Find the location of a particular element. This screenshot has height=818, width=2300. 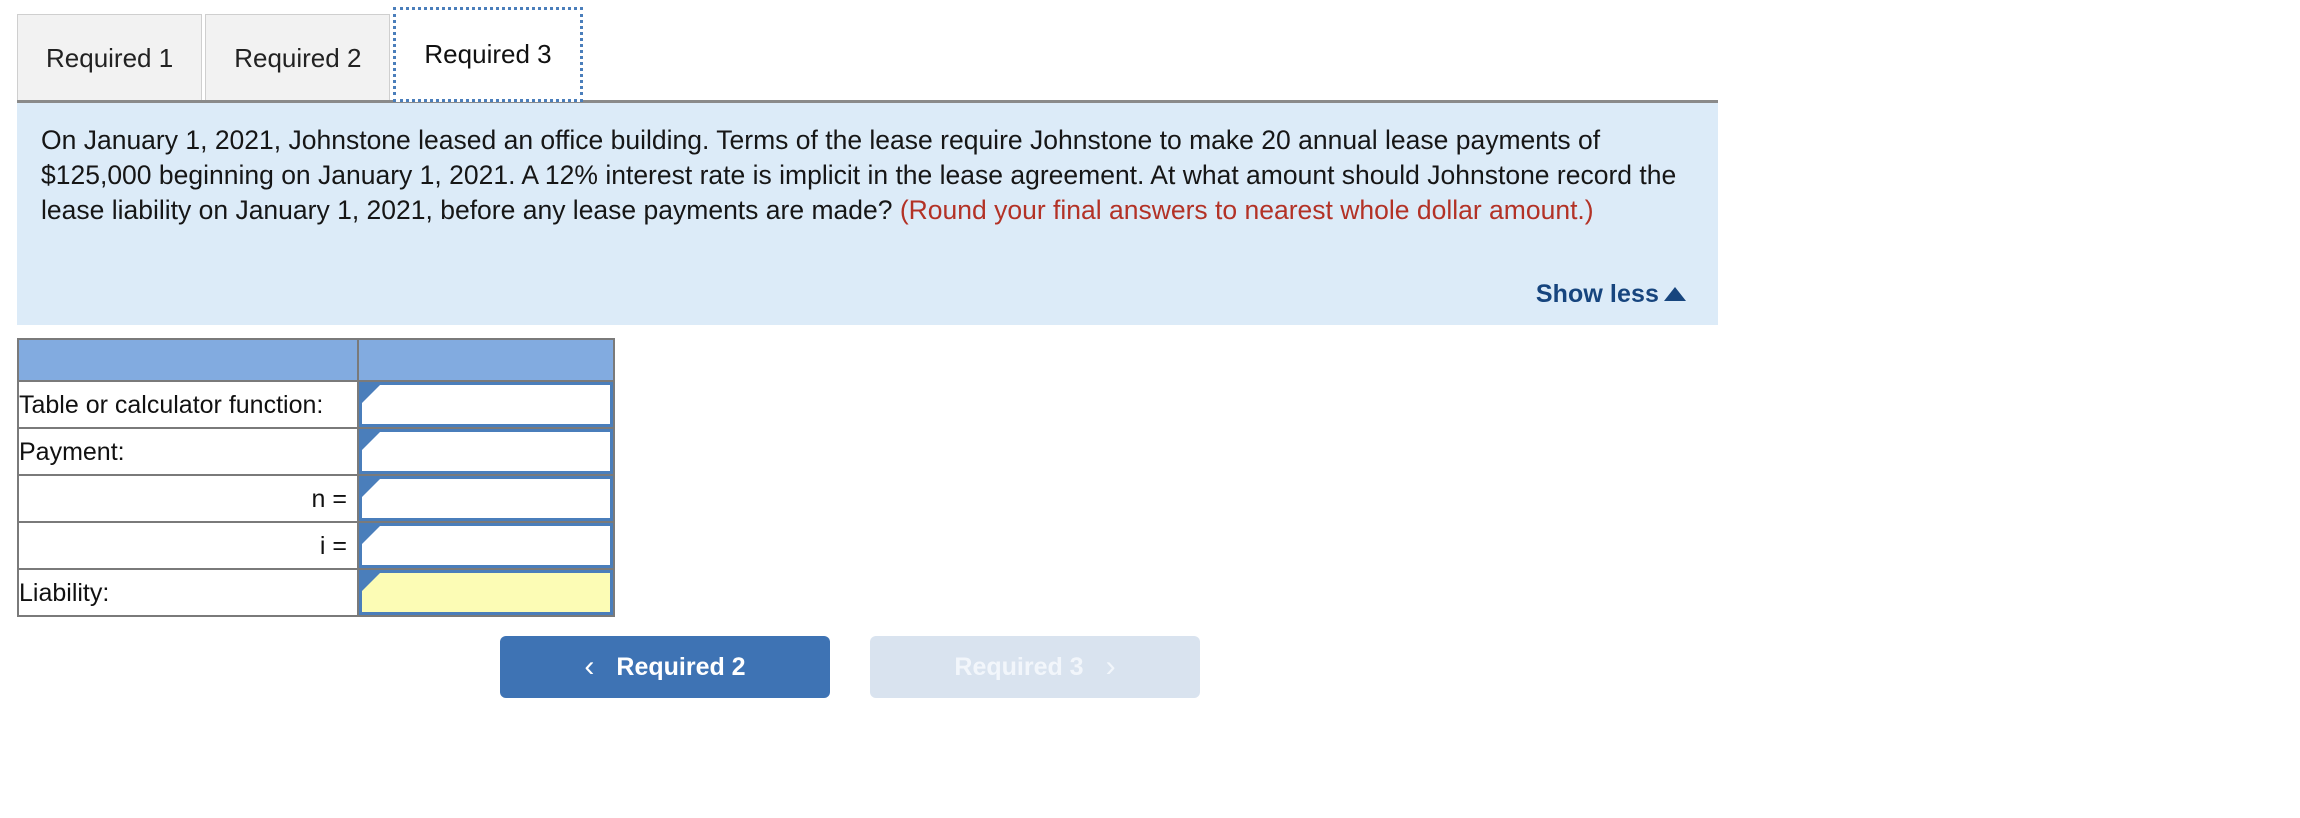

next-button-label: Required 3 is located at coordinates (1019, 666).